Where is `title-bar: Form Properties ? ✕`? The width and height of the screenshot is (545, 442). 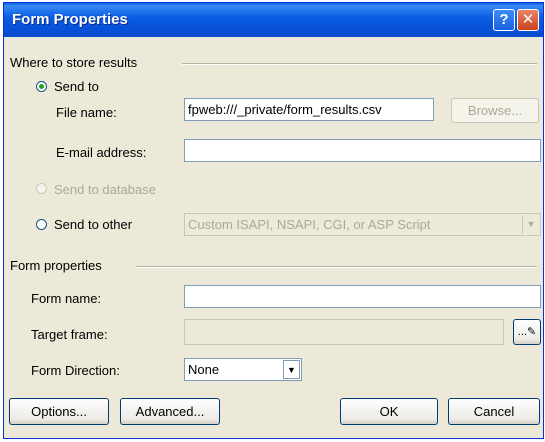
title-bar: Form Properties ? ✕ is located at coordinates (273, 20).